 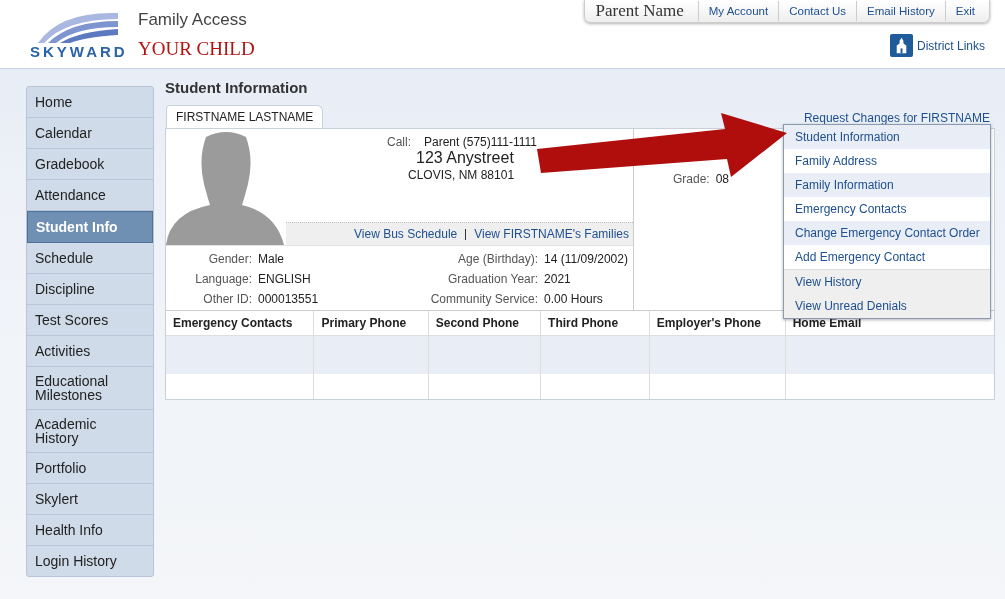 What do you see at coordinates (90, 388) in the screenshot?
I see `sidebar-item: Educational Milestones` at bounding box center [90, 388].